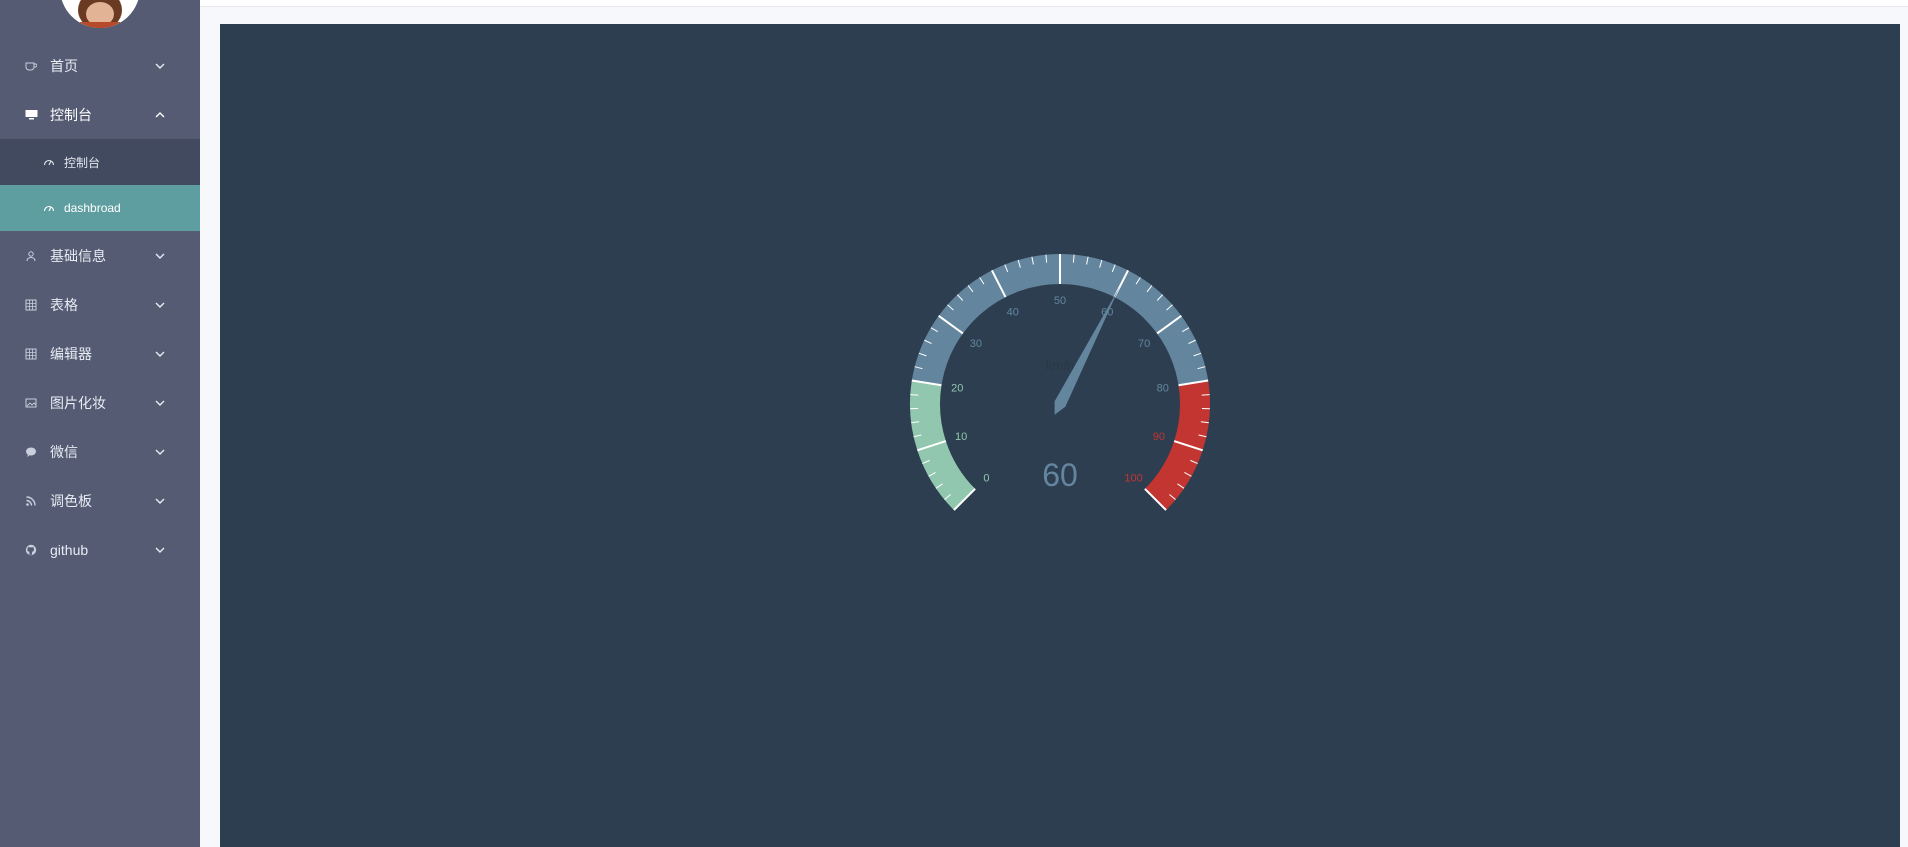 The width and height of the screenshot is (1908, 847). I want to click on gauge-tick-label: 20, so click(957, 389).